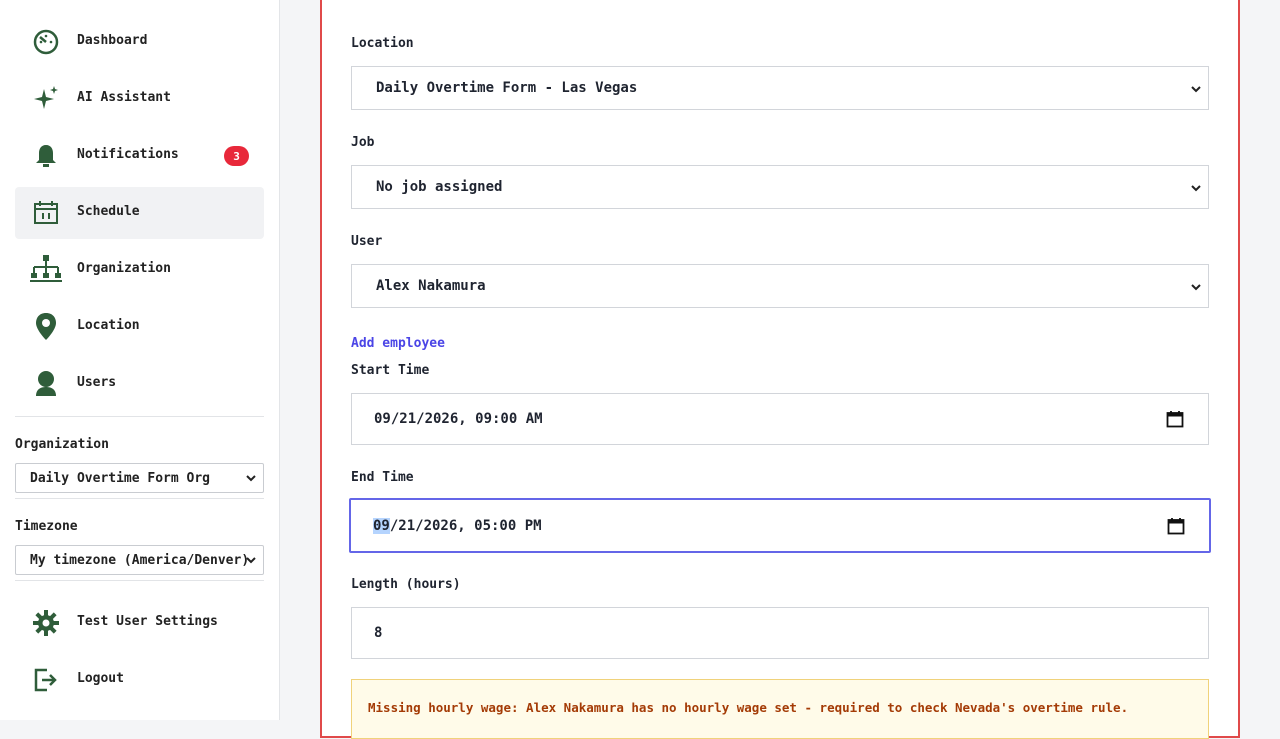  I want to click on start-time-value: 09/21/2026, 09:00 AM, so click(458, 419).